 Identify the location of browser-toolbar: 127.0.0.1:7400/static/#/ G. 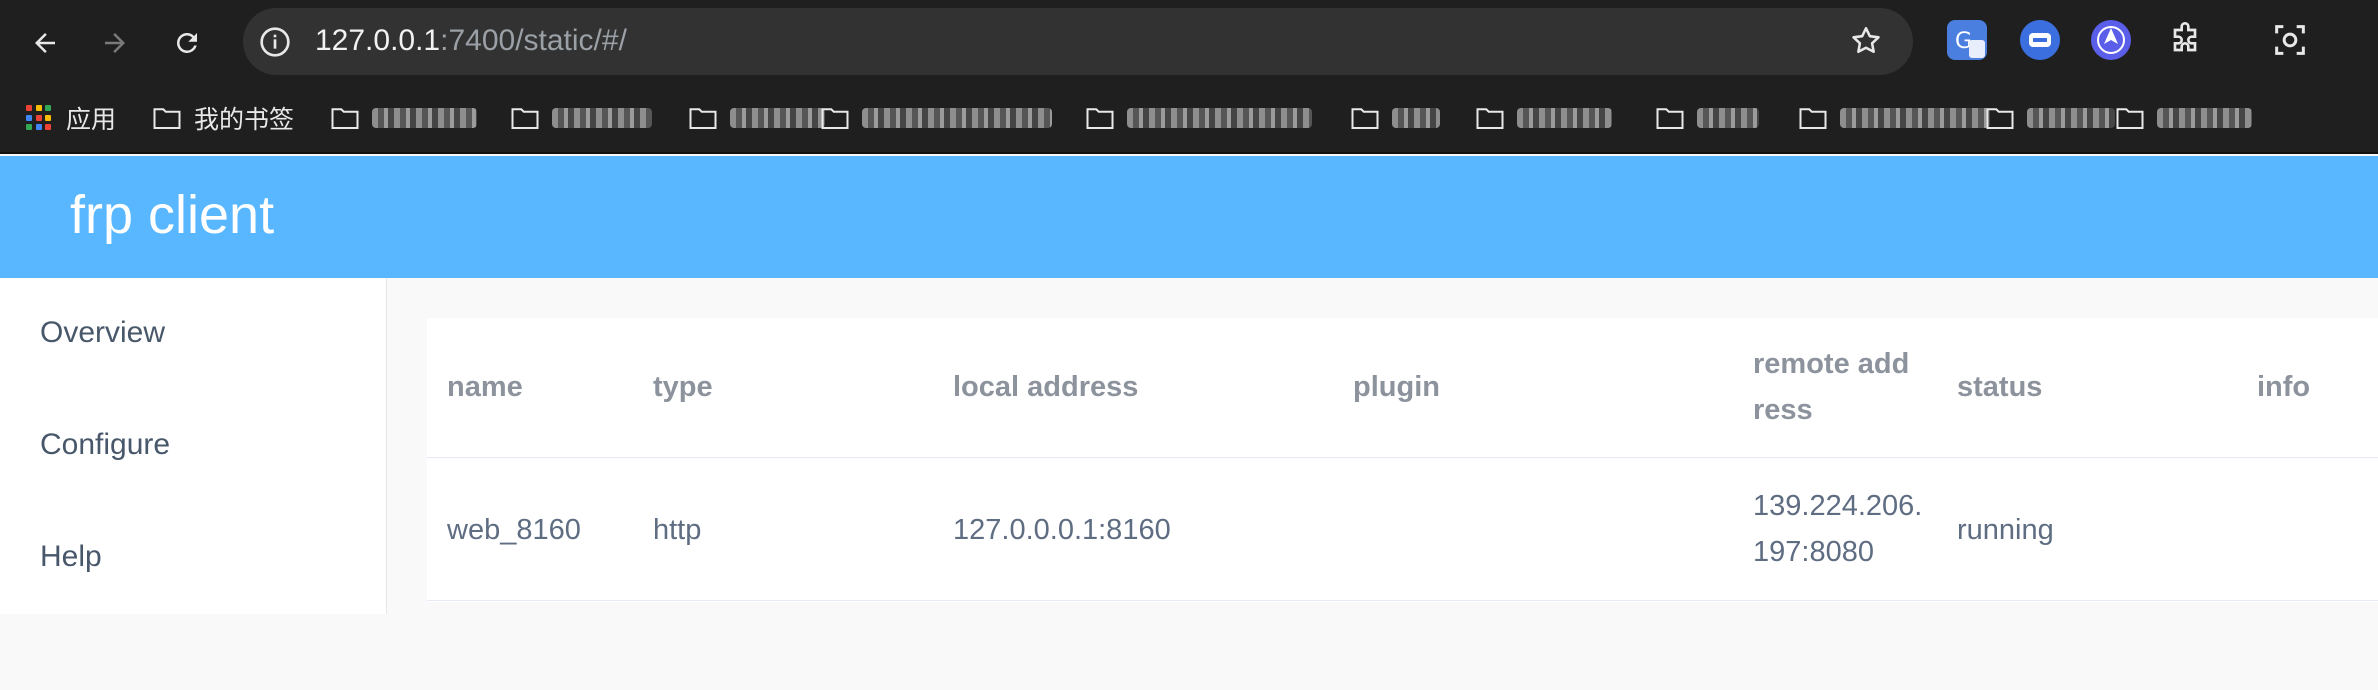
(1189, 41).